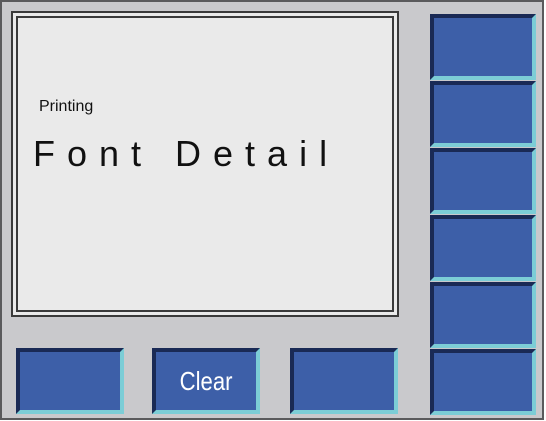 This screenshot has width=546, height=421. I want to click on display-line-2: Font Detail, so click(186, 153).